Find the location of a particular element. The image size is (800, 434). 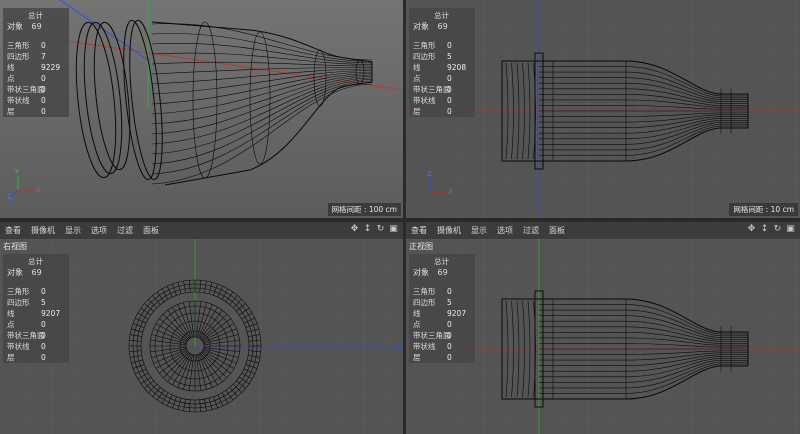

viewport-splitter-vertical is located at coordinates (404, 217).